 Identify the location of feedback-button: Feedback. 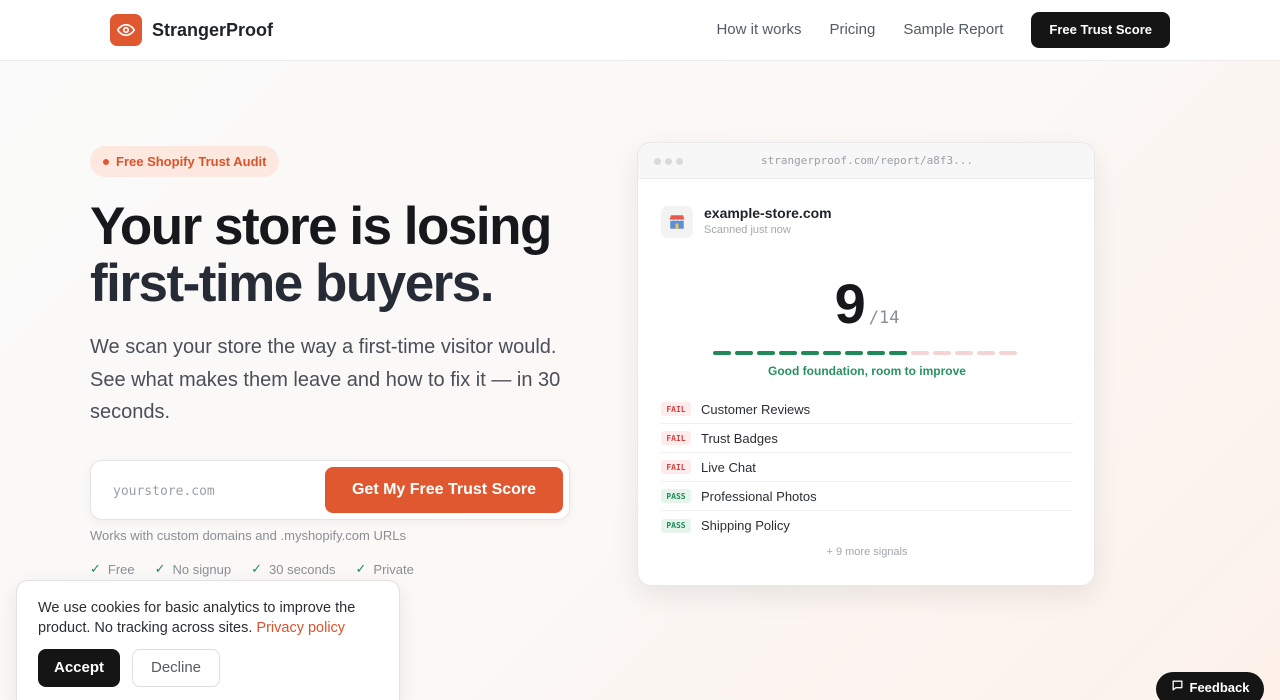
(1210, 686).